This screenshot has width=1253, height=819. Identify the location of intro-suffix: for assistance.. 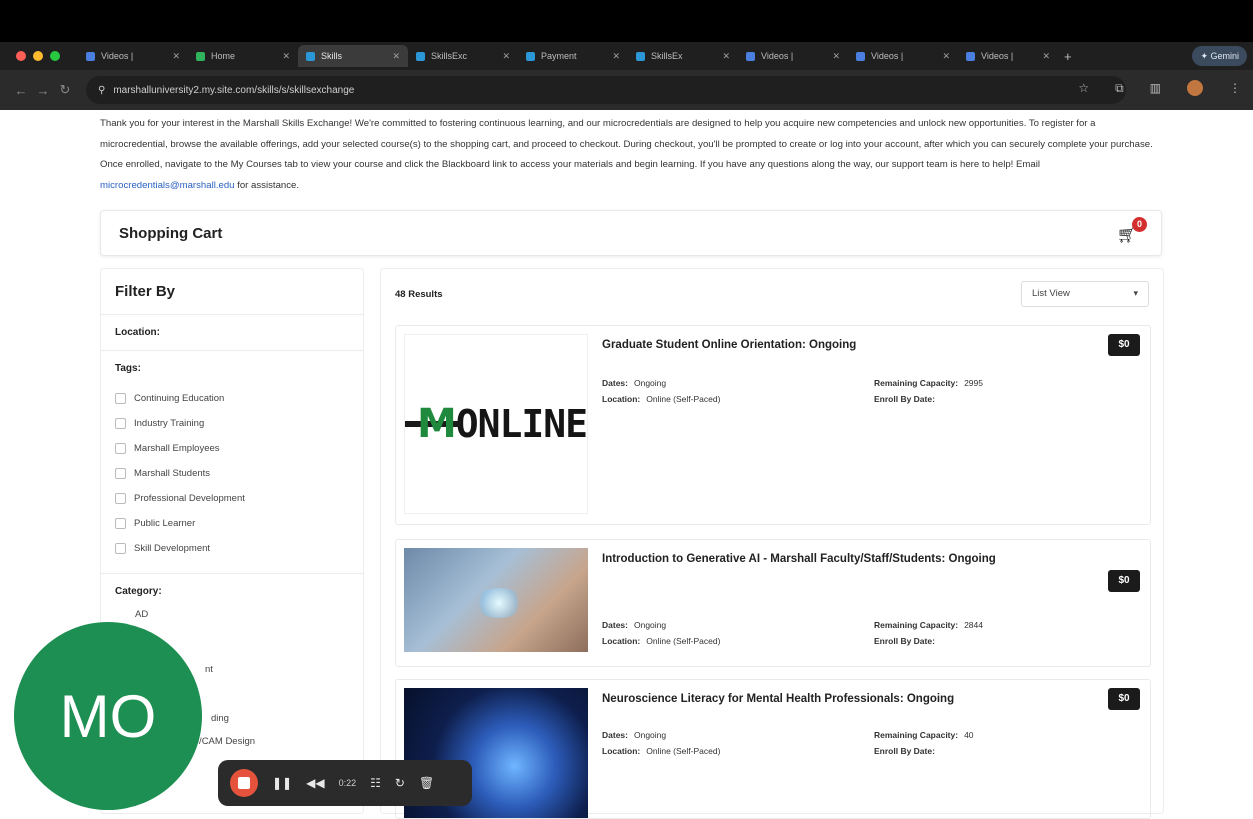
(267, 185).